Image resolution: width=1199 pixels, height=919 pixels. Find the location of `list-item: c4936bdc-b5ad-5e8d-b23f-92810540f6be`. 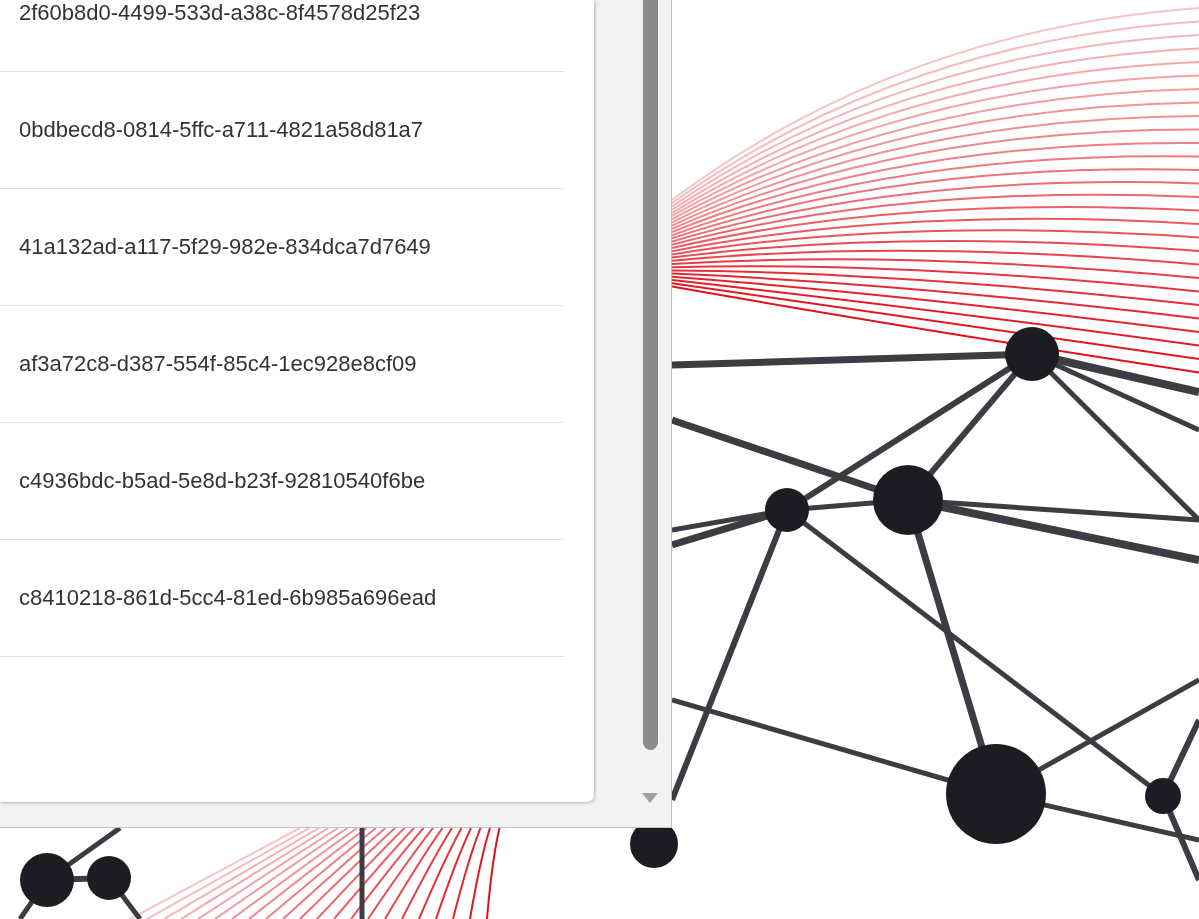

list-item: c4936bdc-b5ad-5e8d-b23f-92810540f6be is located at coordinates (282, 481).